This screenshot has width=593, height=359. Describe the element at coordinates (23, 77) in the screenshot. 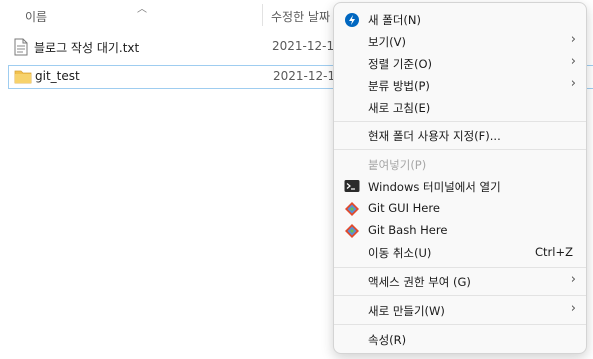

I see `folder-icon` at that location.